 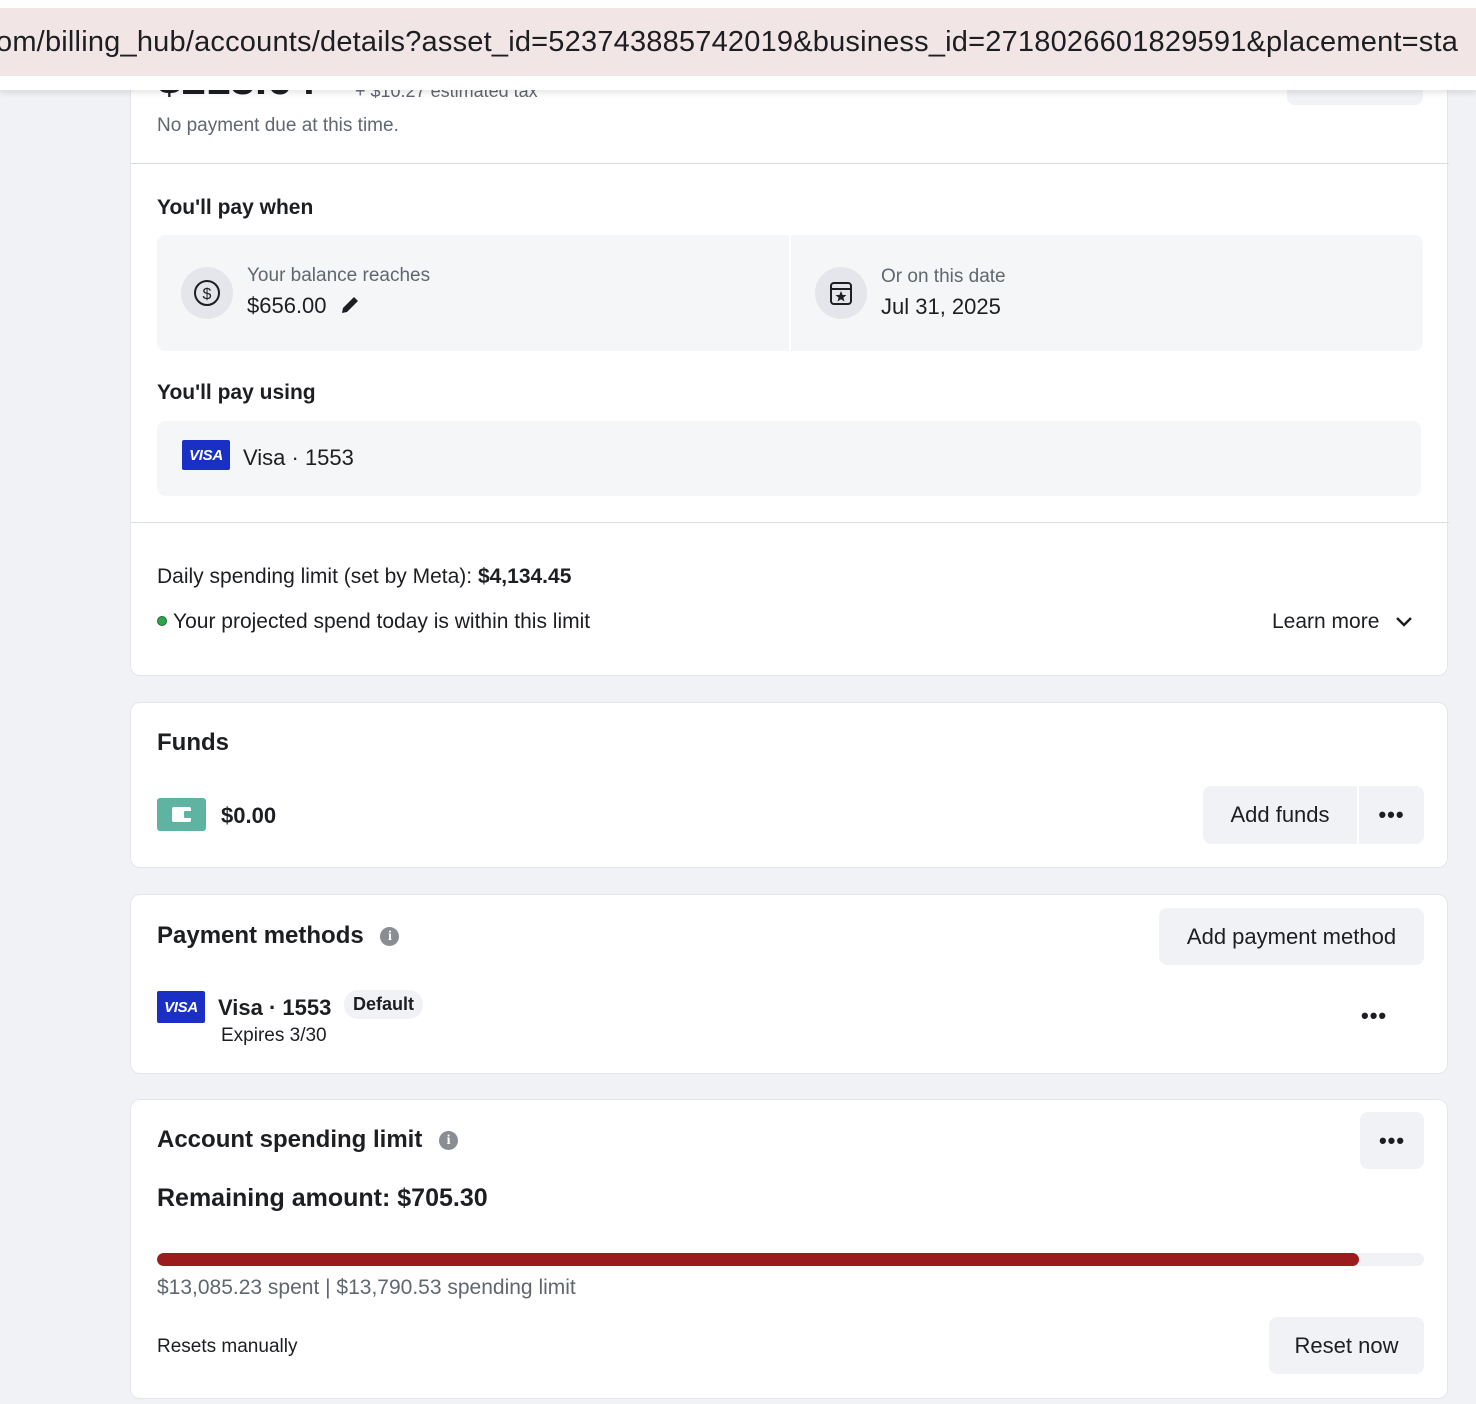 I want to click on spend-progress-track, so click(x=790, y=1259).